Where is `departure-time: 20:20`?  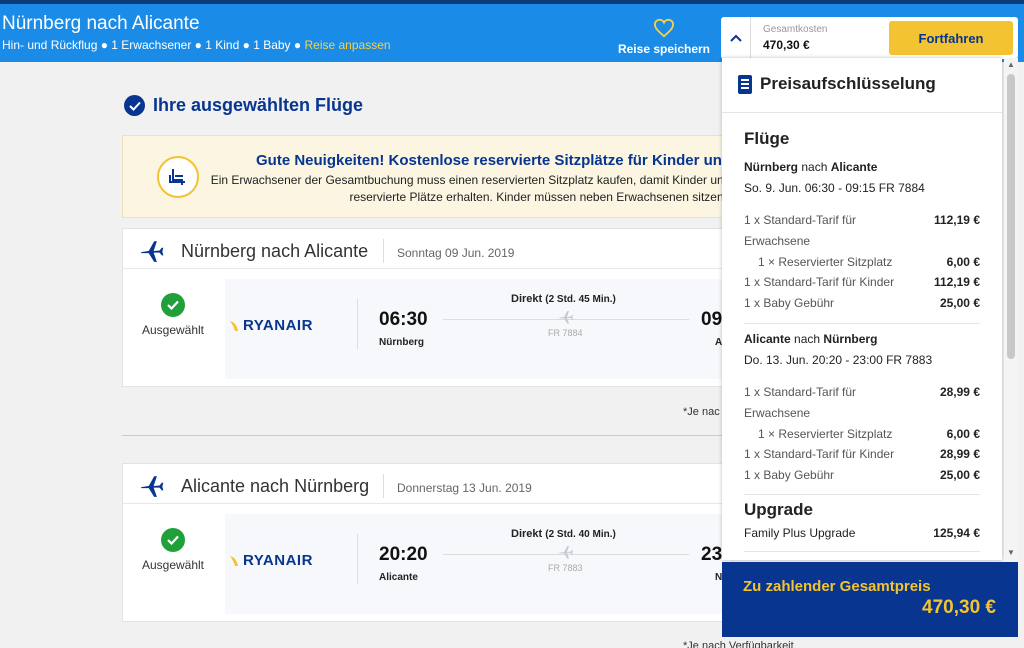
departure-time: 20:20 is located at coordinates (403, 554).